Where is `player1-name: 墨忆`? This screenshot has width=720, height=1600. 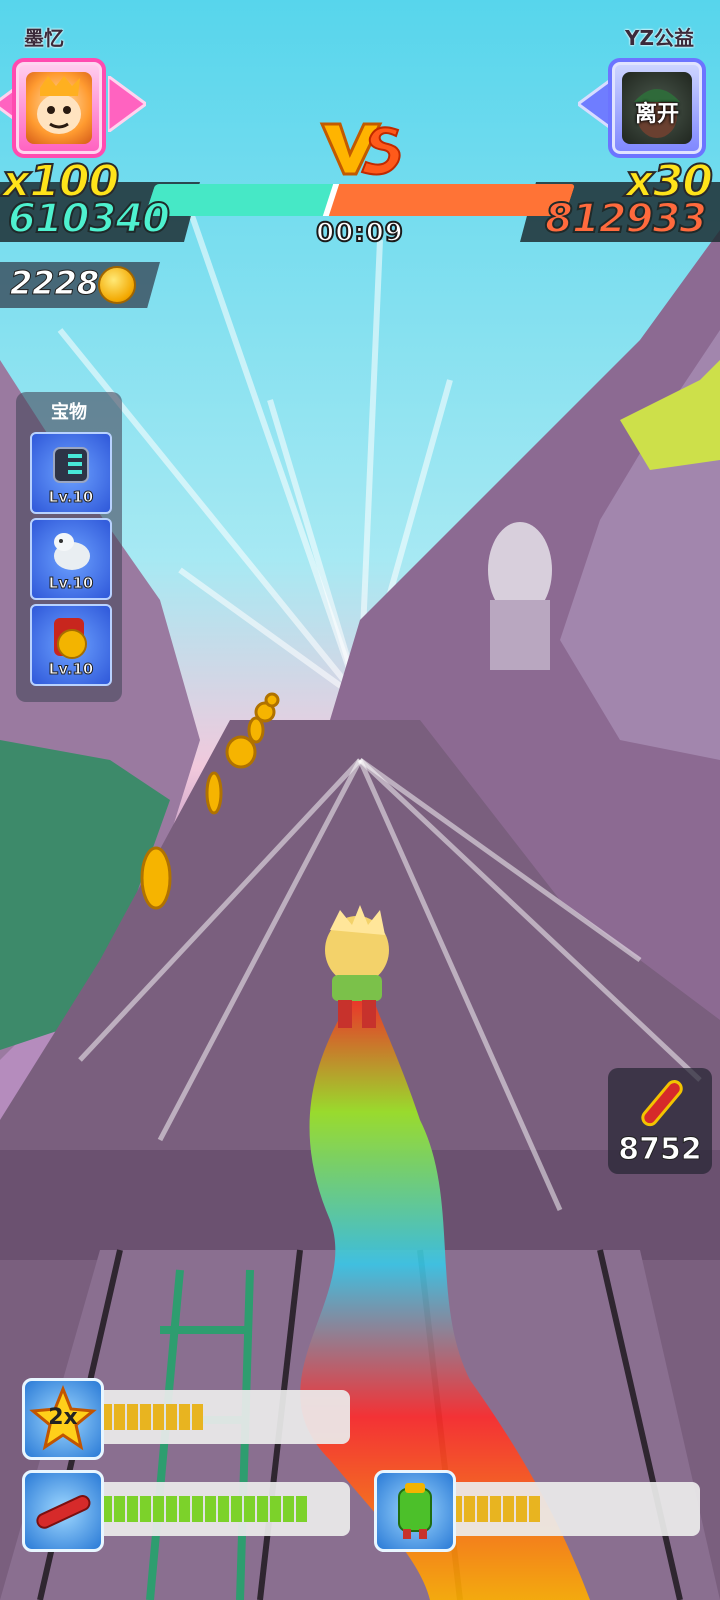 player1-name: 墨忆 is located at coordinates (44, 38).